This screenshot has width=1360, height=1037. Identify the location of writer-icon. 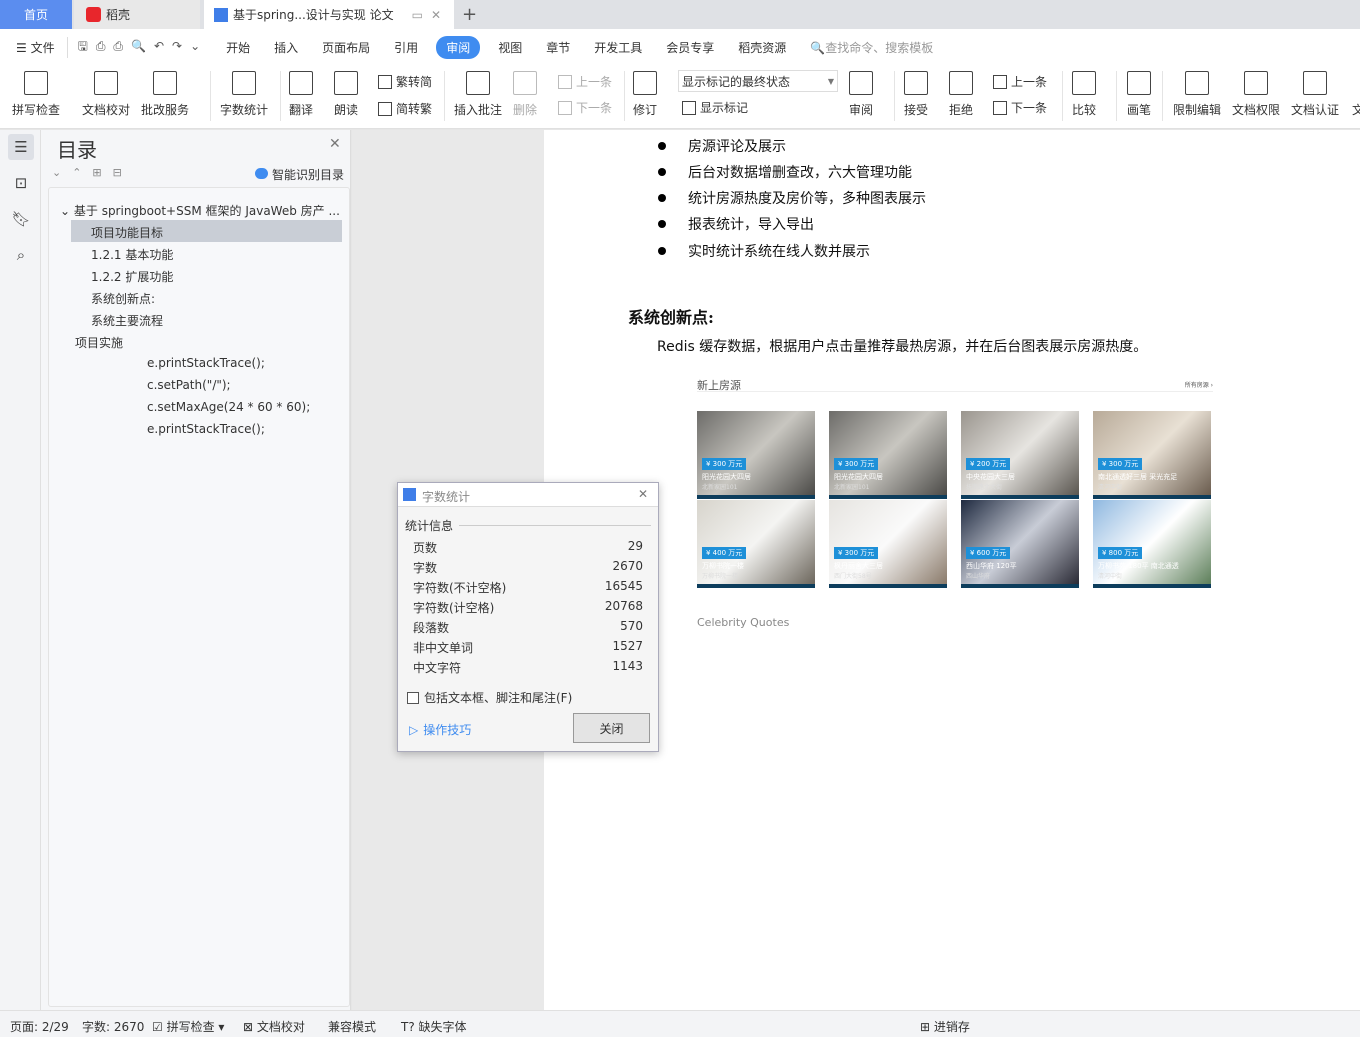
(409, 494).